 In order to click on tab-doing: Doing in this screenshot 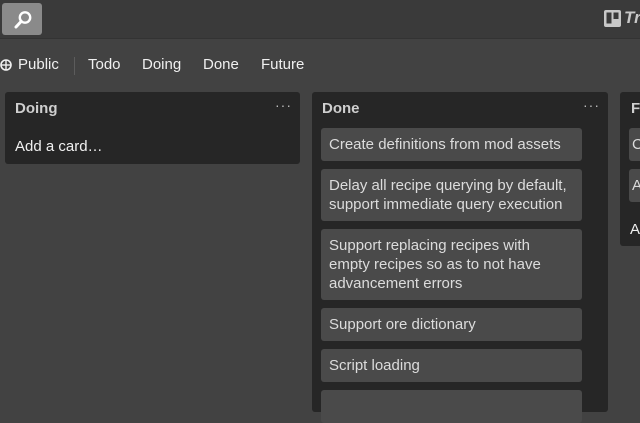, I will do `click(161, 64)`.